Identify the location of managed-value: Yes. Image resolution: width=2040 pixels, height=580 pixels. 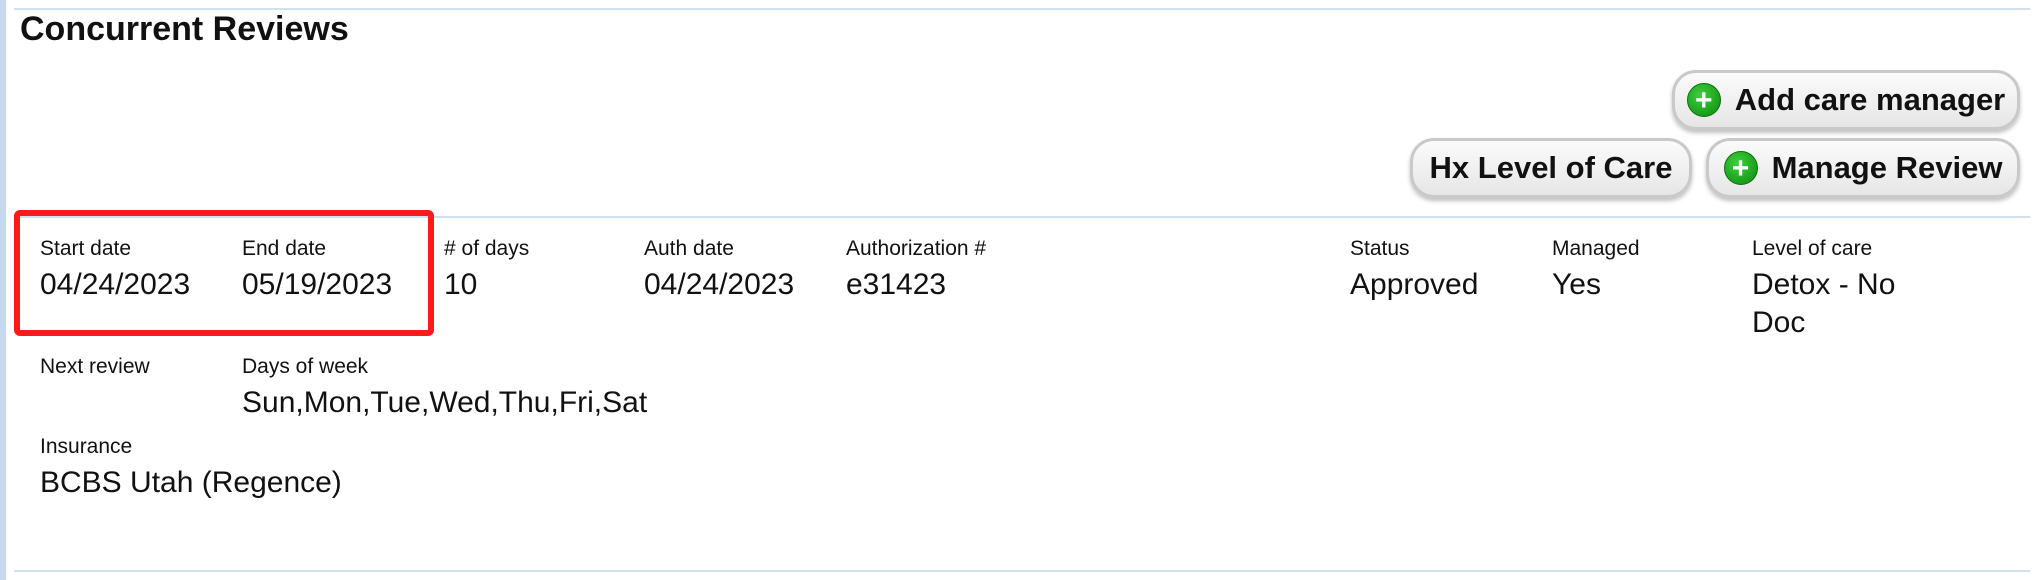
(1576, 284).